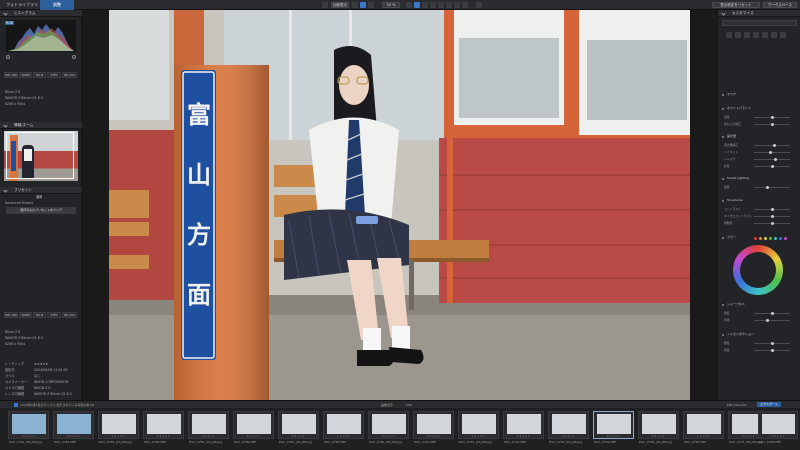 The image size is (800, 450). I want to click on split-view-icon, so click(371, 5).